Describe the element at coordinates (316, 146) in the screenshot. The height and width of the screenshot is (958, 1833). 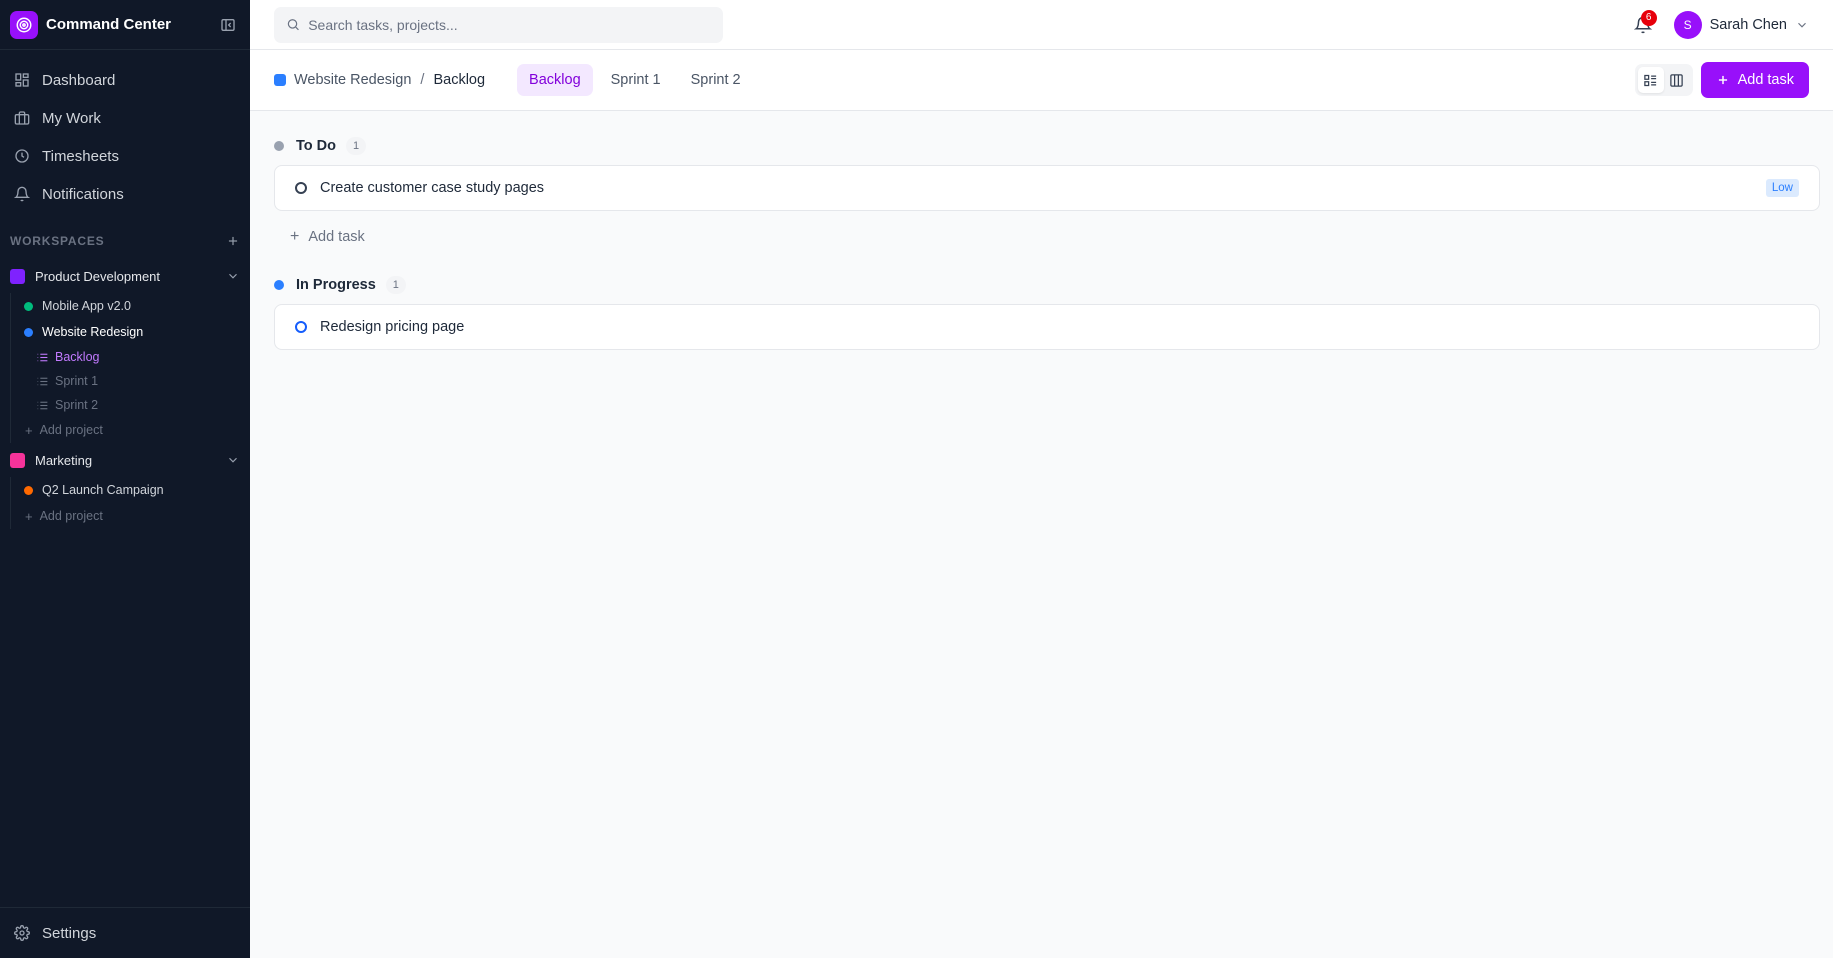
I see `group-title: To Do` at that location.